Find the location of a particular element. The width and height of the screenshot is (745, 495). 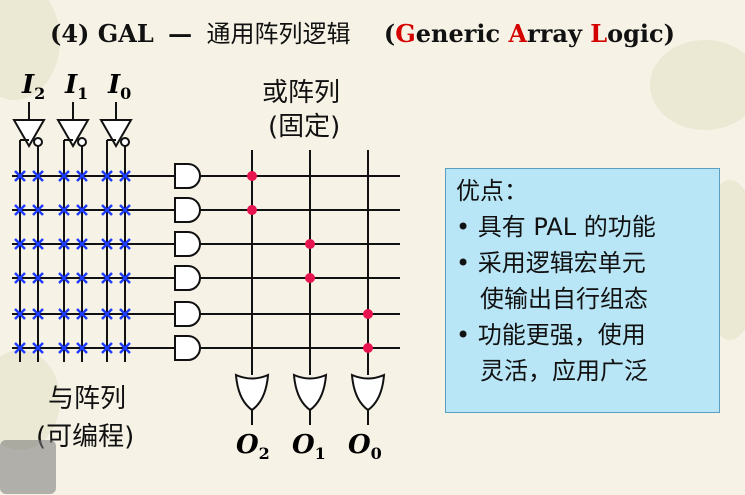

input-buffer-i2 is located at coordinates (29, 134).